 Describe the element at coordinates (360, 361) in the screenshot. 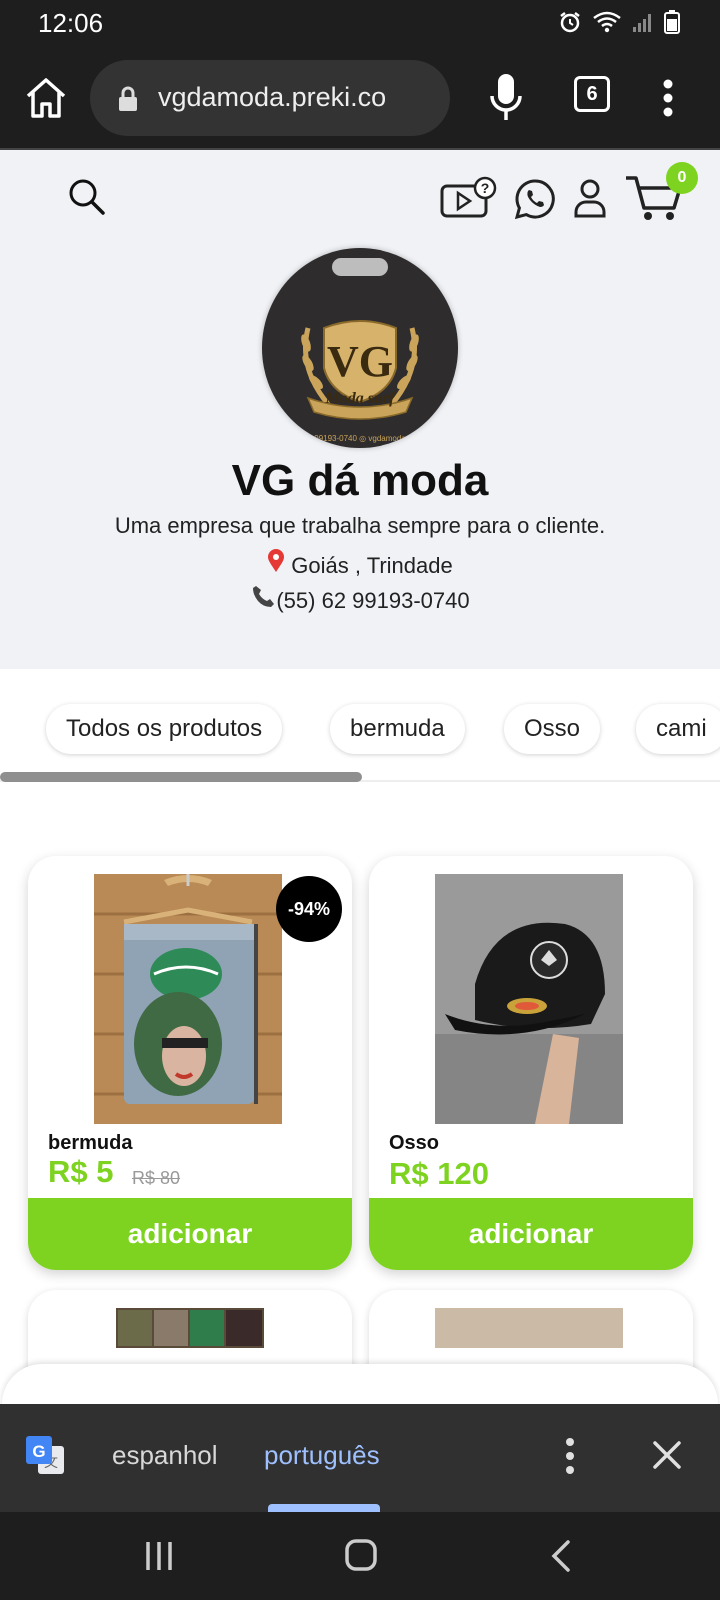

I see `logo-monogram: VG` at that location.